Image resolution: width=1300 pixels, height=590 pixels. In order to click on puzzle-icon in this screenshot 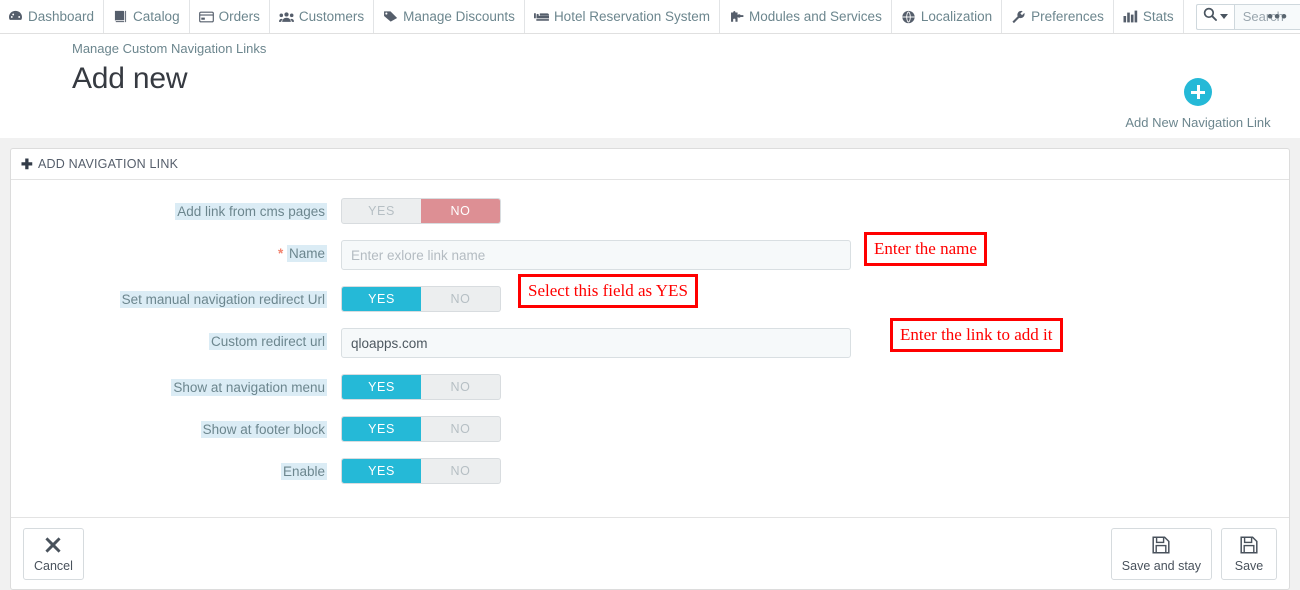, I will do `click(736, 16)`.